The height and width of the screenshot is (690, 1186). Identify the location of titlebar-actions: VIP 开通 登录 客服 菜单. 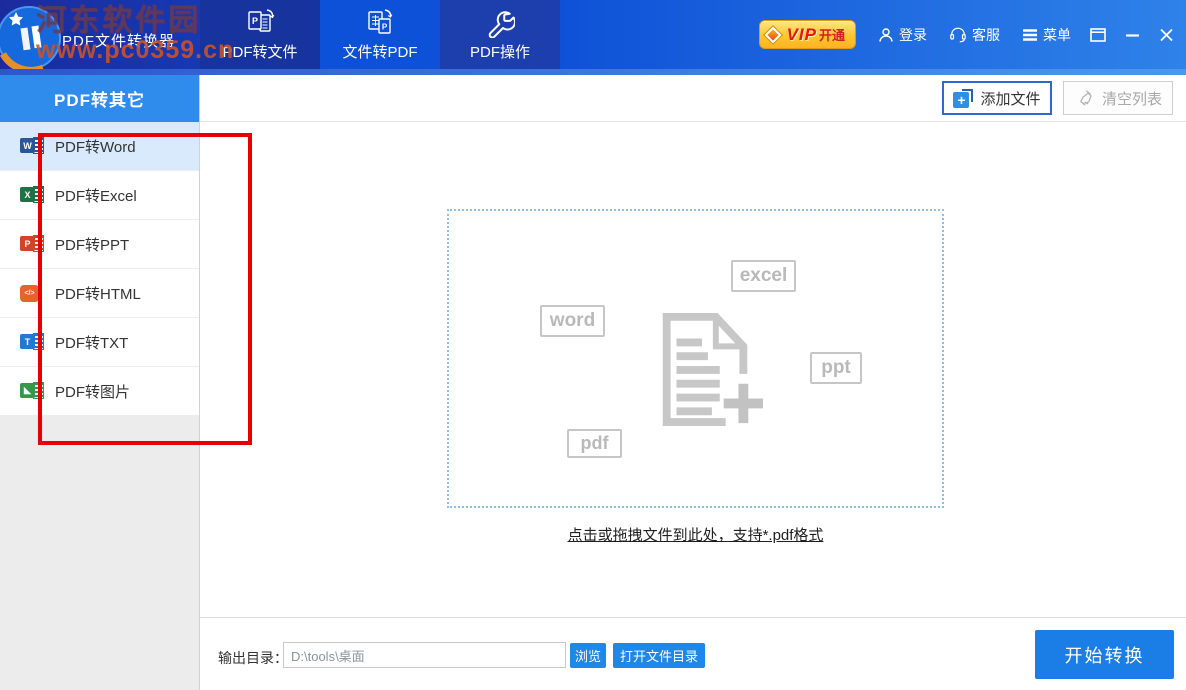
(966, 34).